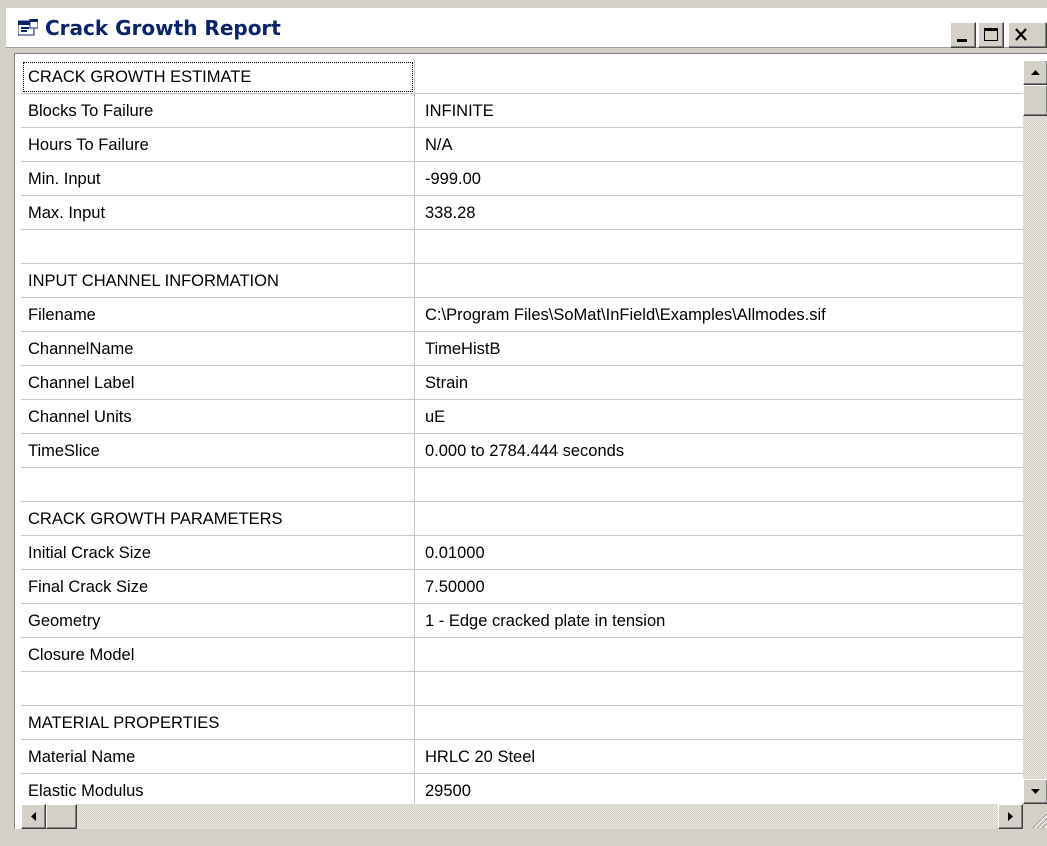  What do you see at coordinates (218, 757) in the screenshot?
I see `row-label-cell: Material Name` at bounding box center [218, 757].